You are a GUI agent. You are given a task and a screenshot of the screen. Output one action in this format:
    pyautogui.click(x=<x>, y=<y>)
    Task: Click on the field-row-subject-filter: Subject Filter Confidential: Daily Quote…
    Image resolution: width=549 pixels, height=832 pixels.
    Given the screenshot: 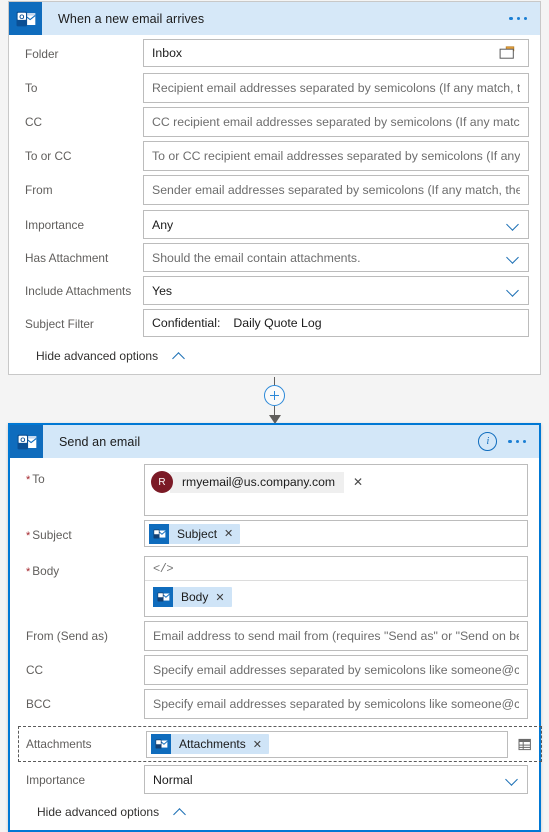 What is the action you would take?
    pyautogui.click(x=274, y=324)
    